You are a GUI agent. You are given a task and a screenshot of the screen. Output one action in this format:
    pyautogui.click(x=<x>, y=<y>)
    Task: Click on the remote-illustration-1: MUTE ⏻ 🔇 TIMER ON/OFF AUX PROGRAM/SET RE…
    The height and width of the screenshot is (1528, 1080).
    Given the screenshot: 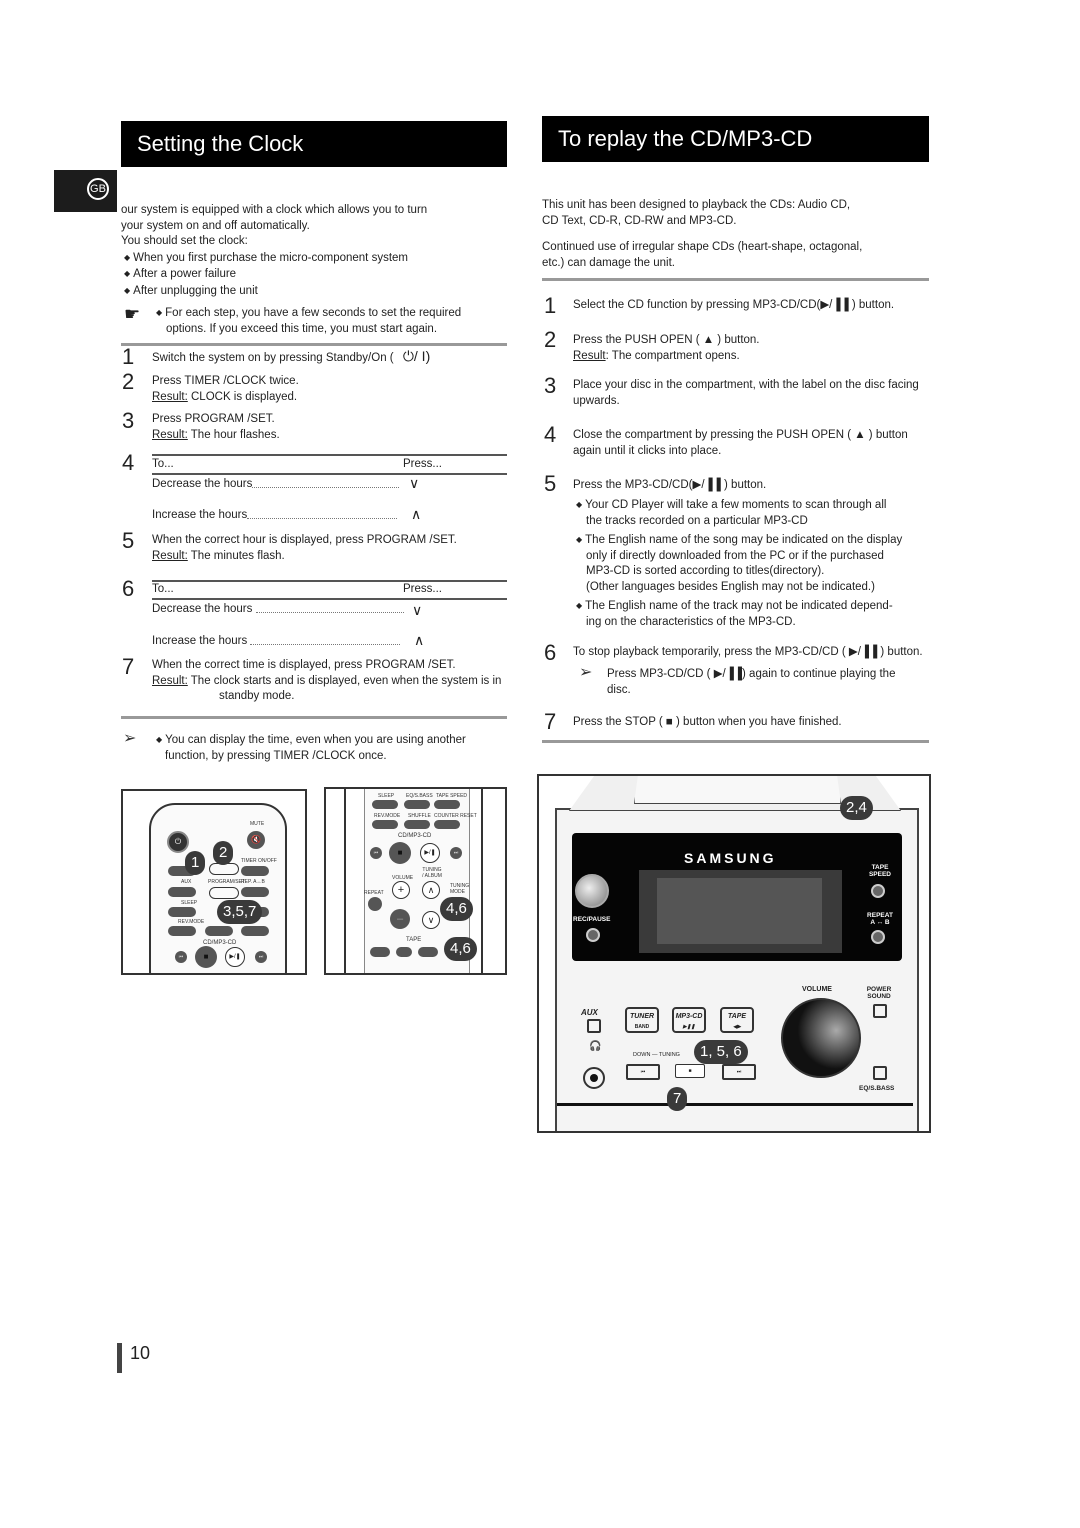 What is the action you would take?
    pyautogui.click(x=214, y=882)
    